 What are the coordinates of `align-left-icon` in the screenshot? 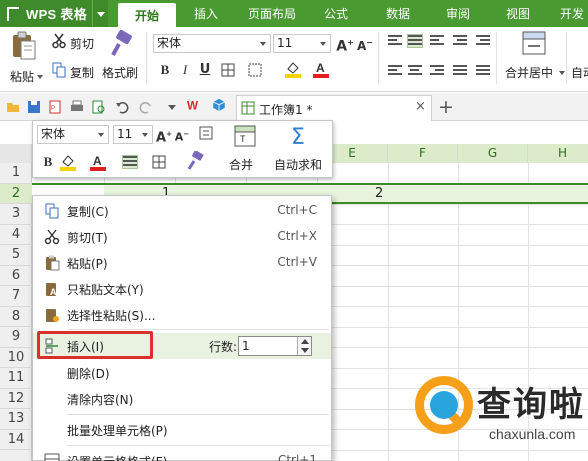 It's located at (395, 71).